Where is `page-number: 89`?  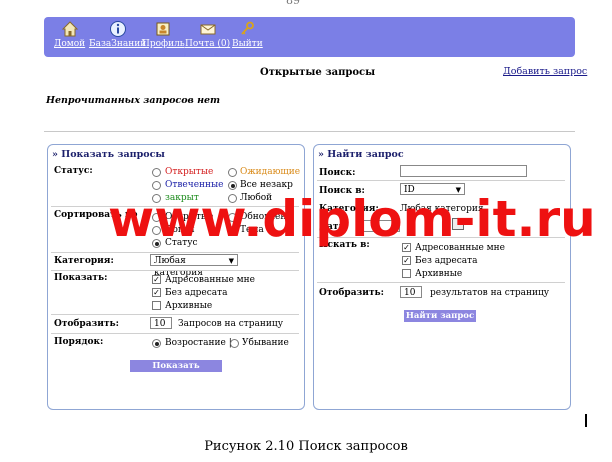
page-number: 89 is located at coordinates (293, 3).